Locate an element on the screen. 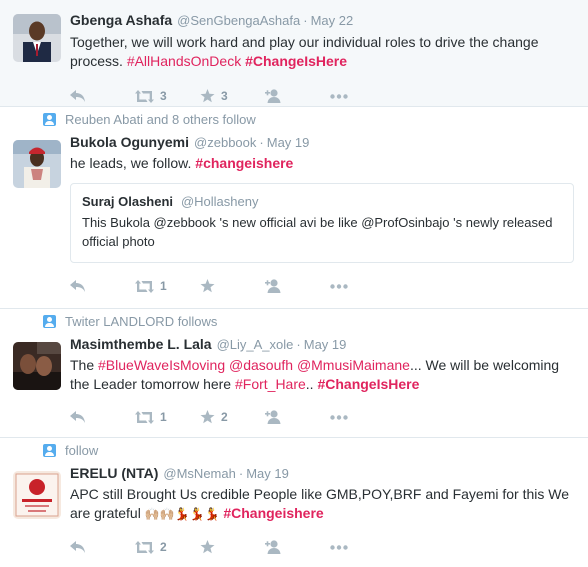  retweet-count: 2 is located at coordinates (163, 547).